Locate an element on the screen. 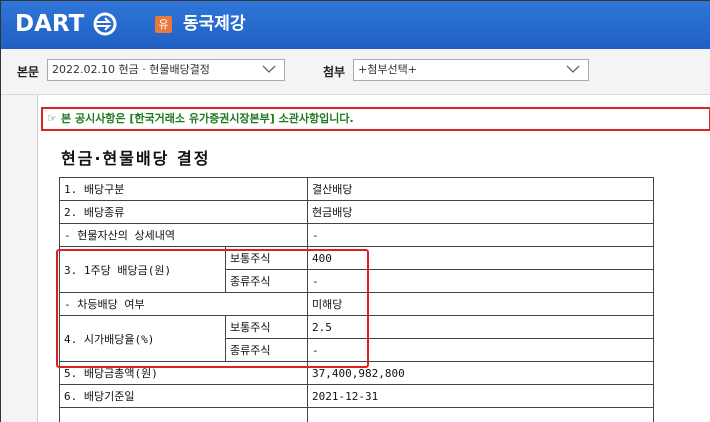 The height and width of the screenshot is (422, 710). notice-text: 본 공시사항은 [한국거래소 유가증권시장본부] 소관사항입니다. is located at coordinates (207, 118).